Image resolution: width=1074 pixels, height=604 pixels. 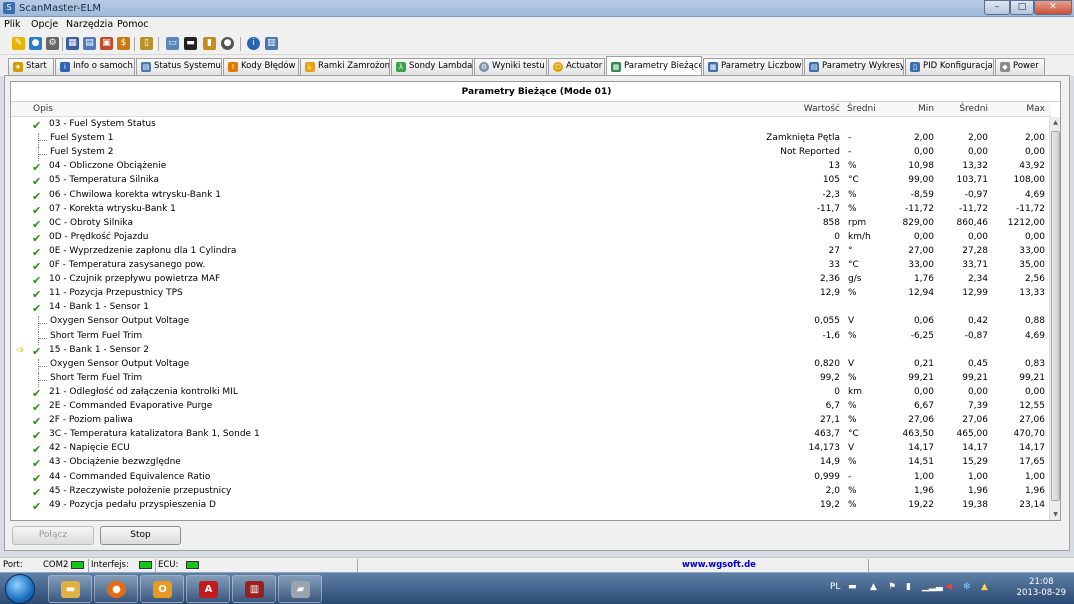 I want to click on tab-parametry-liczbowe: ▦ Parametry Liczbowe, so click(x=753, y=66).